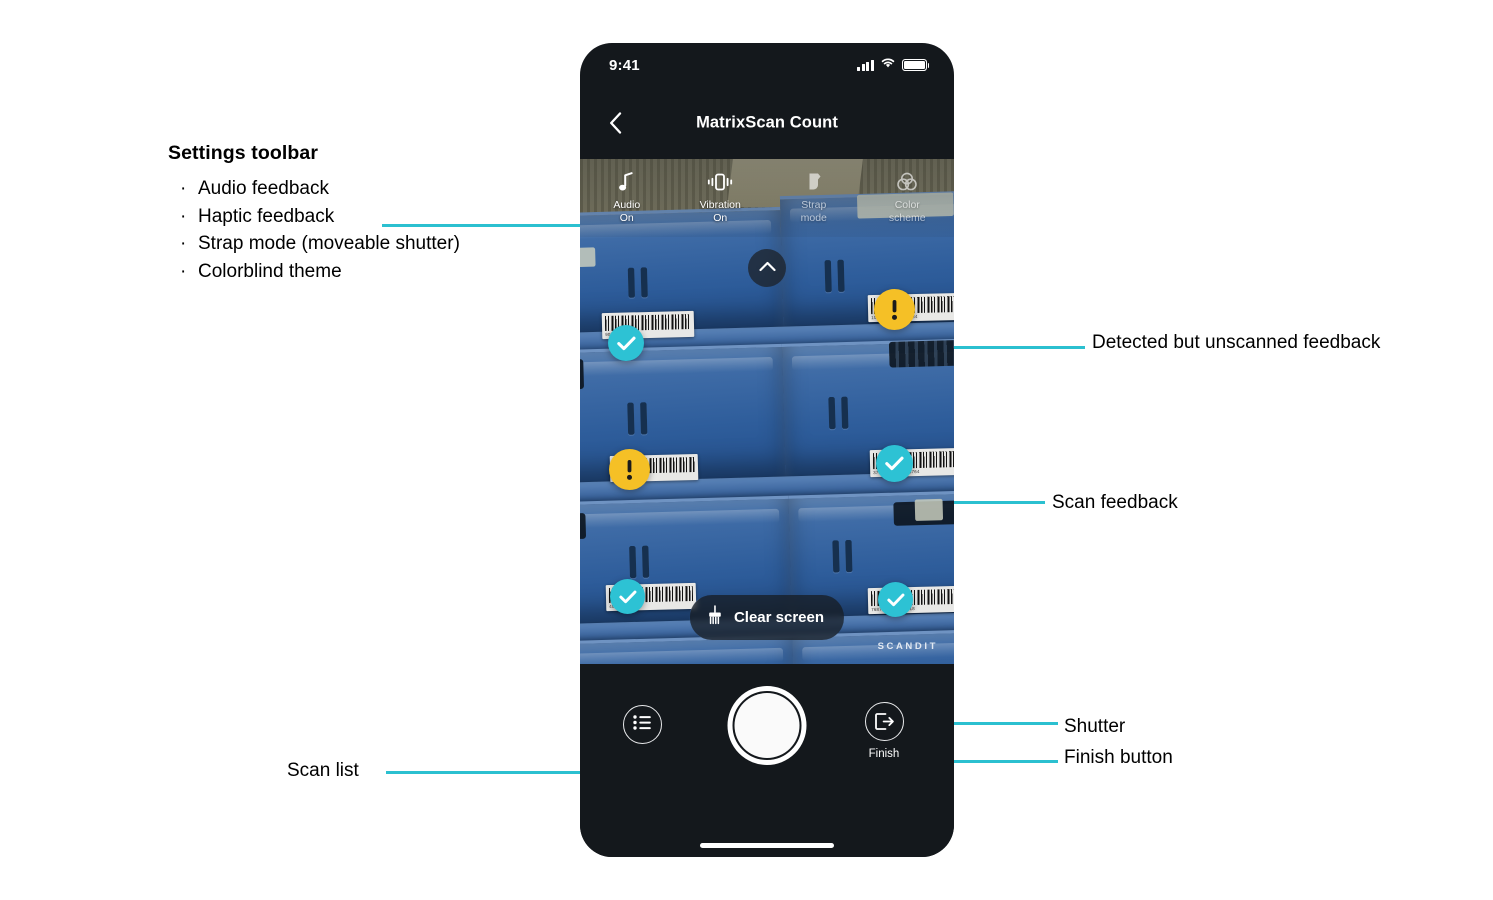  What do you see at coordinates (907, 211) in the screenshot?
I see `toolbar-item-color-scheme-label: Color scheme` at bounding box center [907, 211].